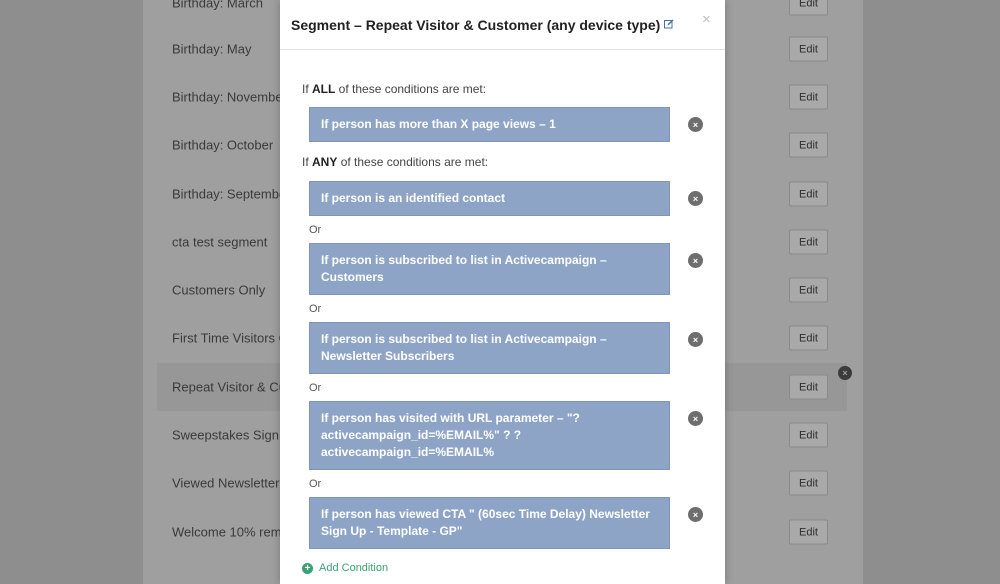 This screenshot has height=584, width=1000. What do you see at coordinates (845, 373) in the screenshot?
I see `row-remove-icon: ×` at bounding box center [845, 373].